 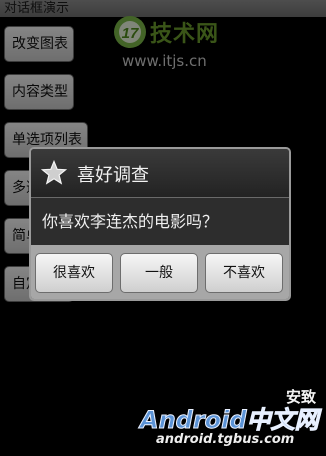 I want to click on dialog-button-bar: 很喜欢 一般 不喜欢, so click(x=160, y=272).